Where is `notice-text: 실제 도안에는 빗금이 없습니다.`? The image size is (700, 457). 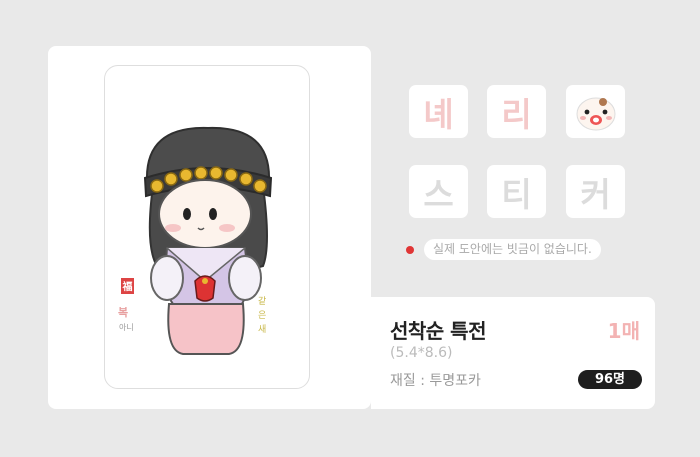 notice-text: 실제 도안에는 빗금이 없습니다. is located at coordinates (512, 249).